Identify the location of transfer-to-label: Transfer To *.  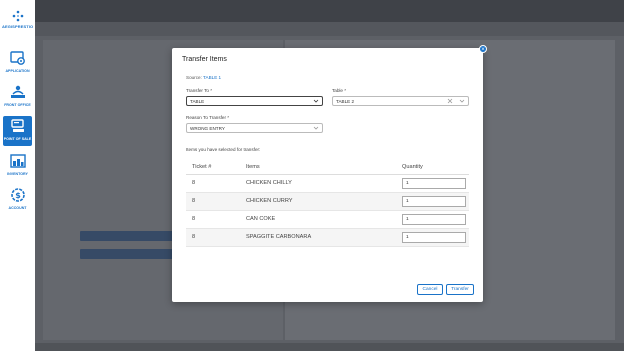
(199, 90).